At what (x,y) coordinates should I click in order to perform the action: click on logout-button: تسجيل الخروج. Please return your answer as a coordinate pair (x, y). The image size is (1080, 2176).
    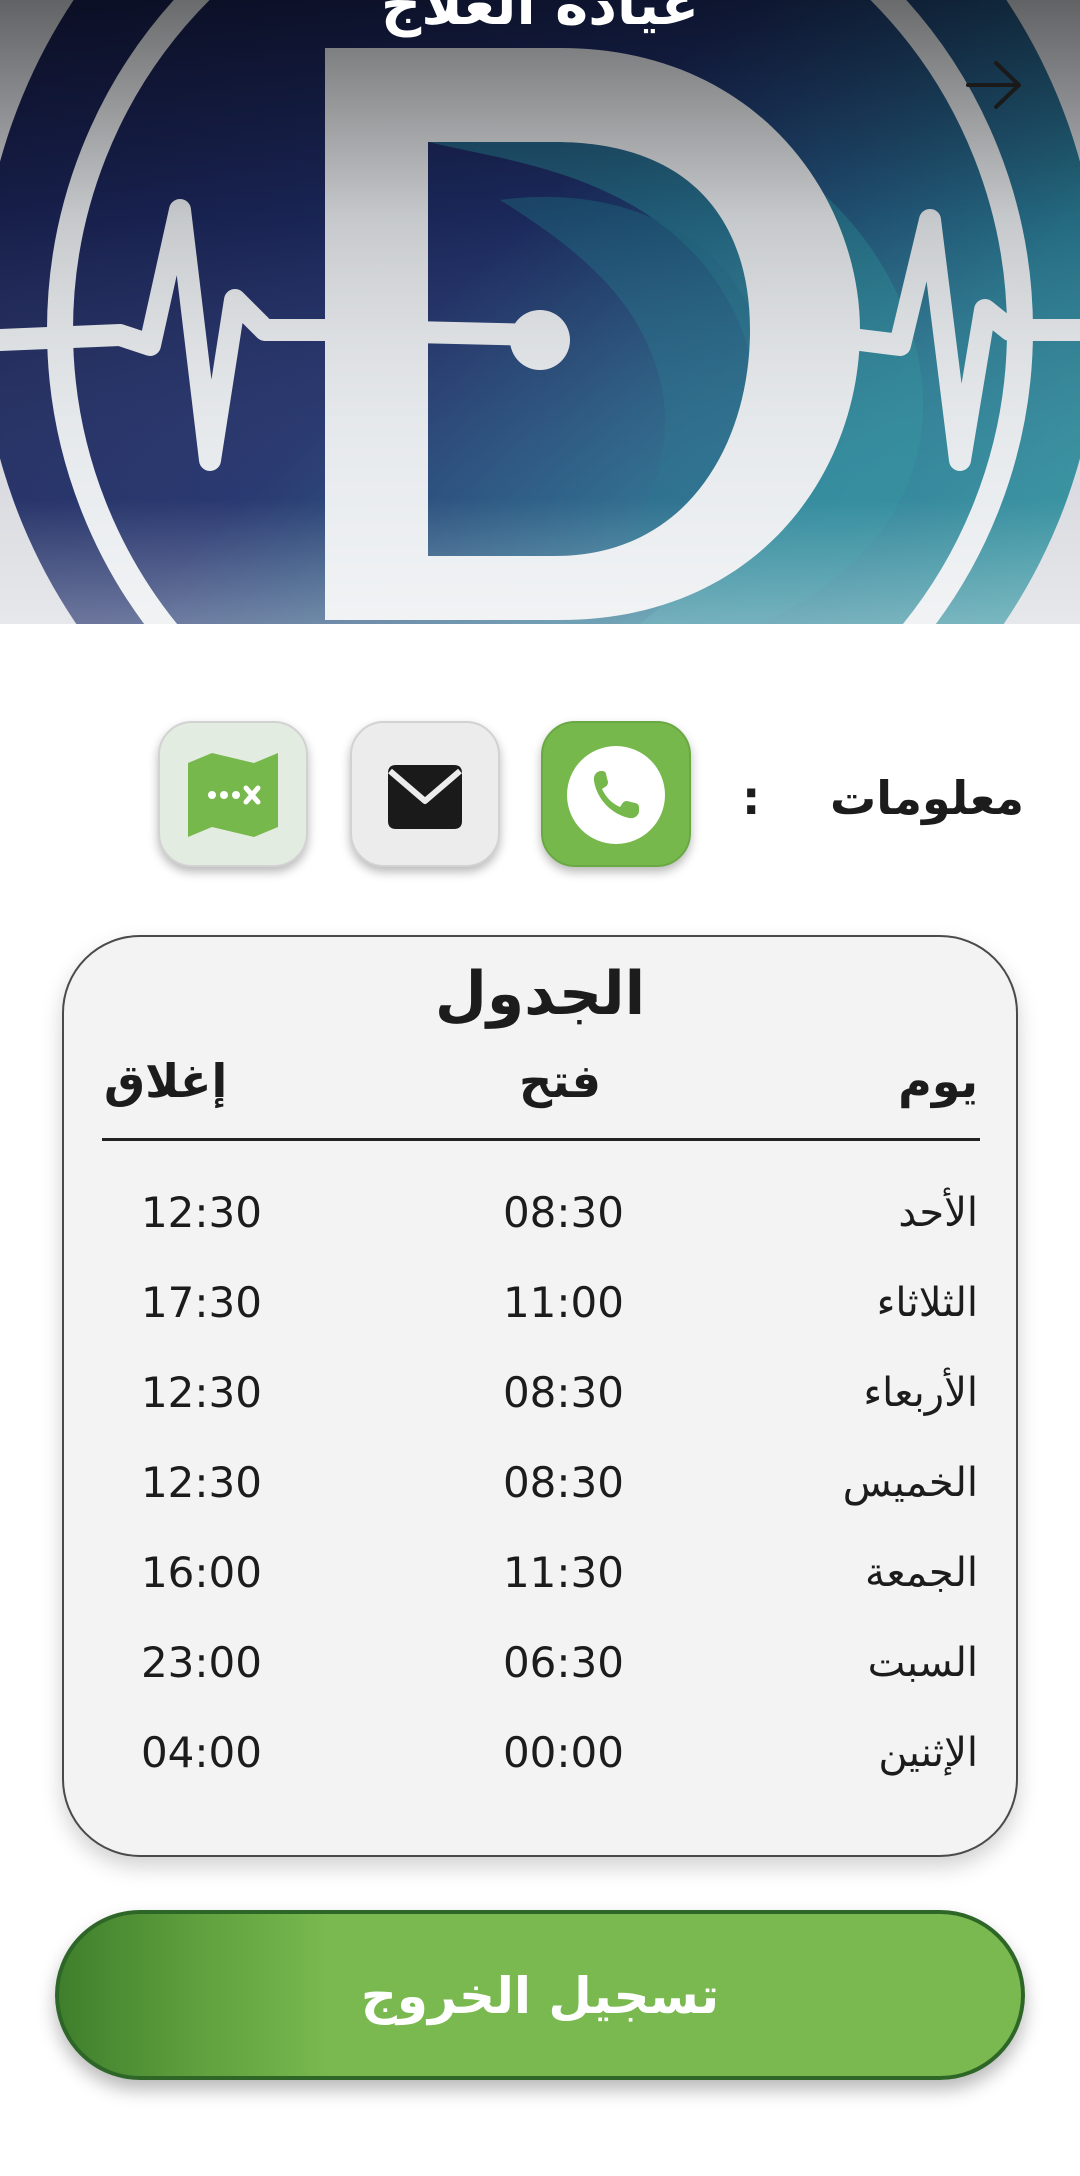
    Looking at the image, I should click on (540, 1995).